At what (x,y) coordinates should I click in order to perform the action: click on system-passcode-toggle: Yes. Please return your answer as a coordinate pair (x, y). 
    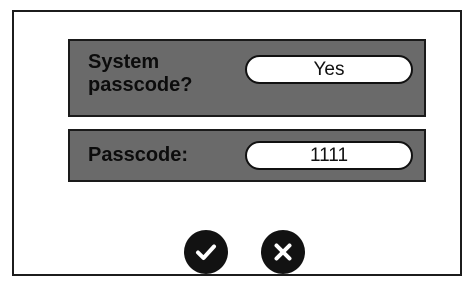
    Looking at the image, I should click on (329, 69).